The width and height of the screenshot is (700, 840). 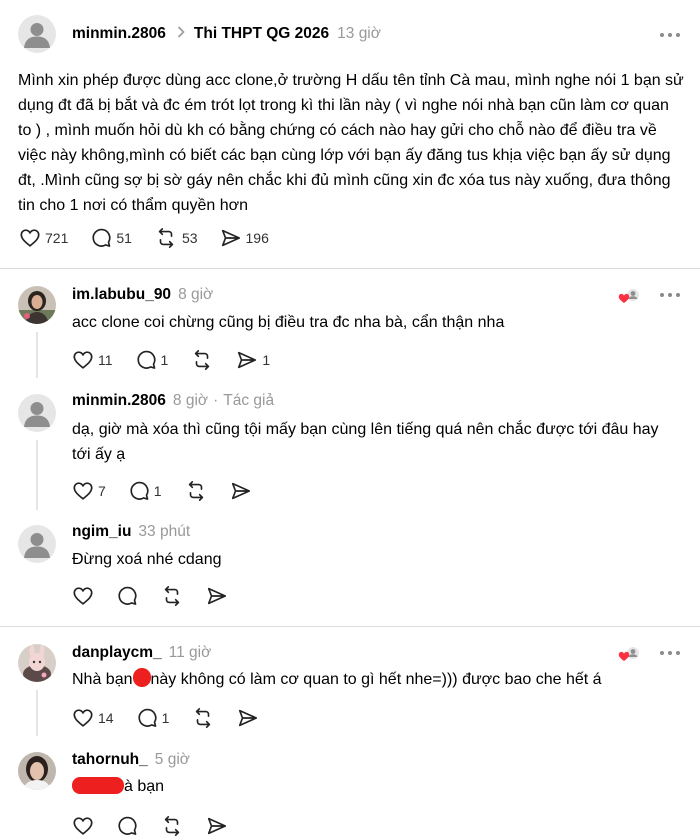 I want to click on share-count: 196, so click(x=257, y=238).